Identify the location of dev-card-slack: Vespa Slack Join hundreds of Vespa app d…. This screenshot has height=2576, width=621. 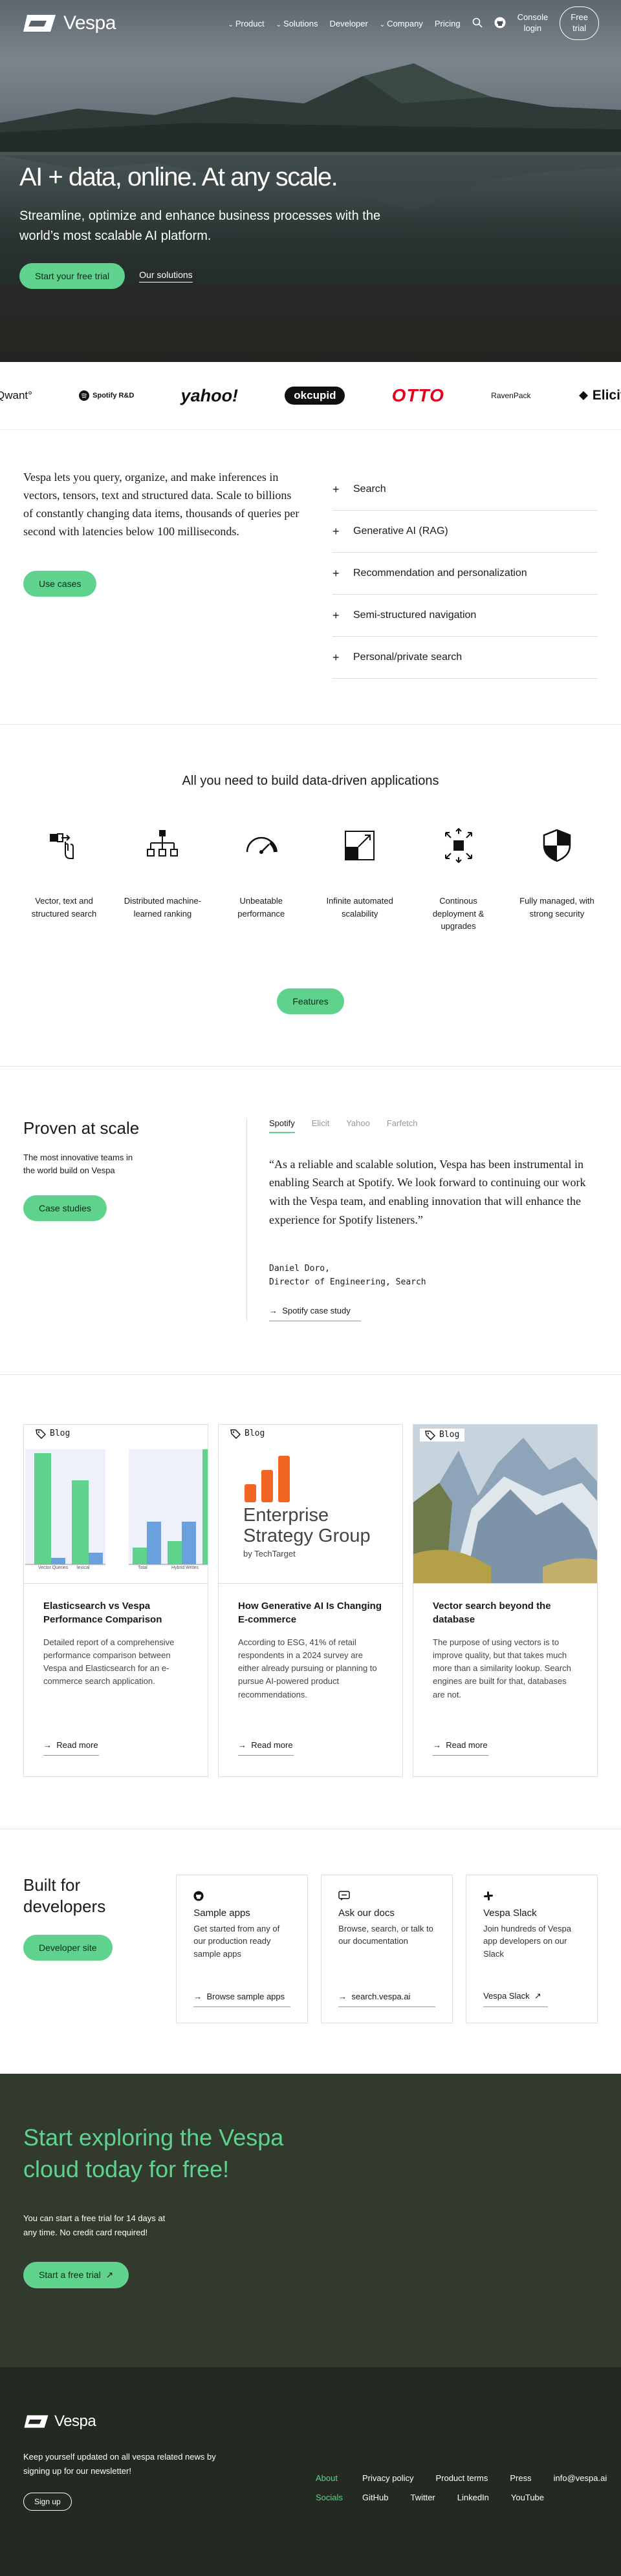
(532, 1948).